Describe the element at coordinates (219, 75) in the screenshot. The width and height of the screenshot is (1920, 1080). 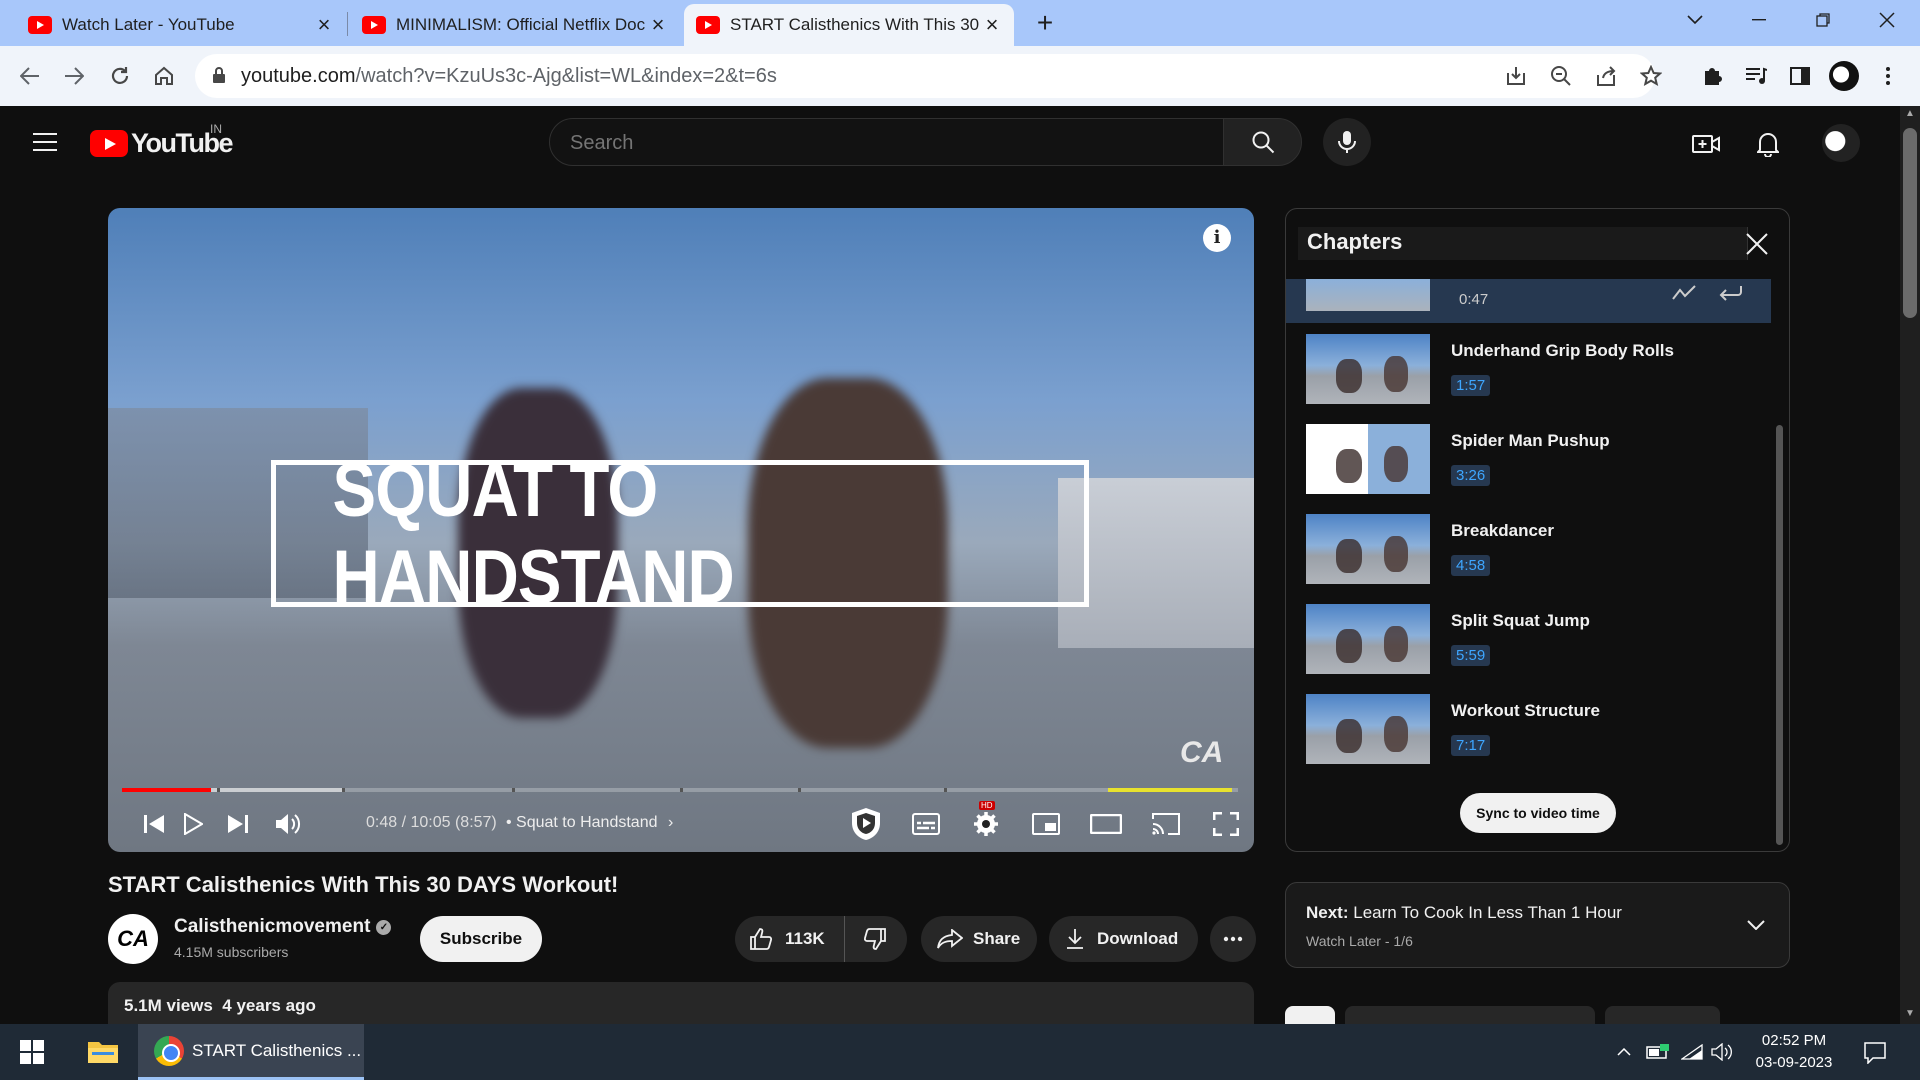
I see `lock-icon` at that location.